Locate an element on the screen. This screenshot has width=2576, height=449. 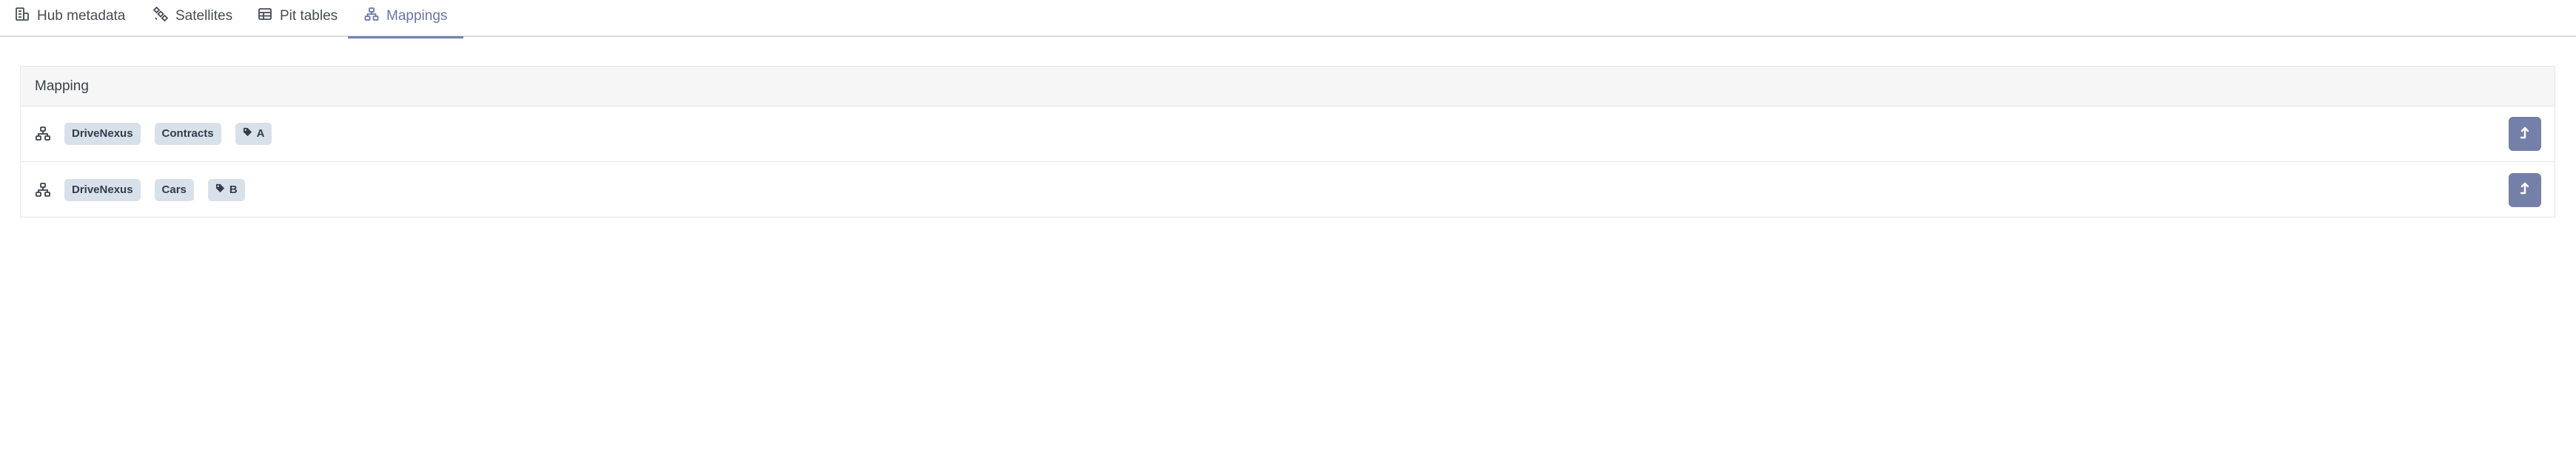
mapping-badges: DriveNexus Cars B is located at coordinates (154, 189).